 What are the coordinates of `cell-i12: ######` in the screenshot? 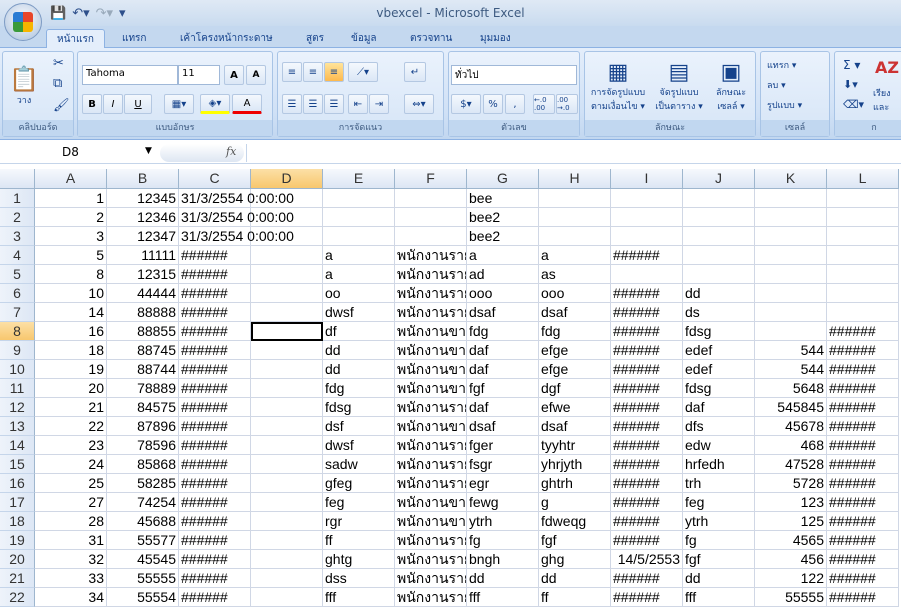 It's located at (647, 407).